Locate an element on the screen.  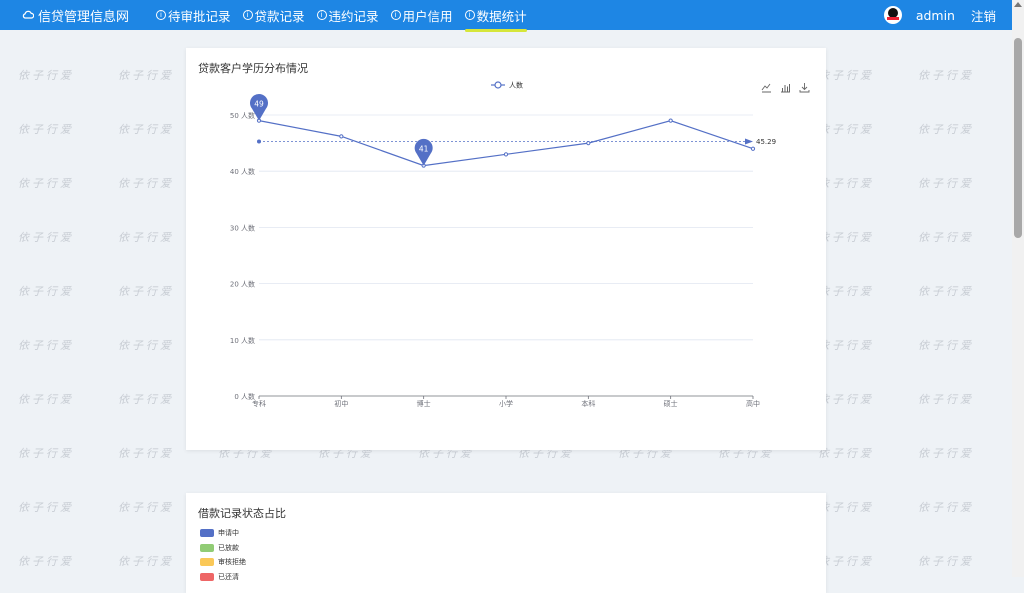
avatar is located at coordinates (892, 15).